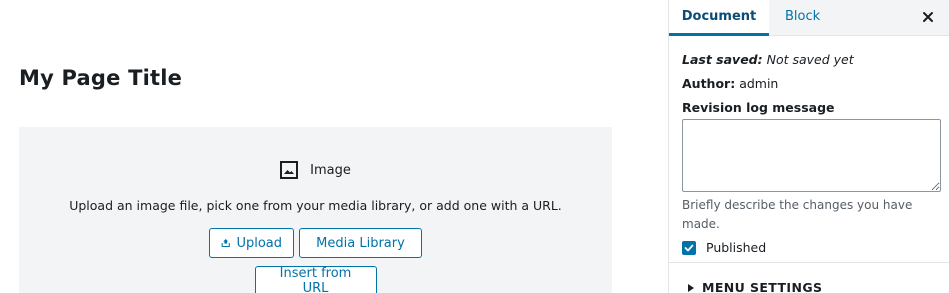  Describe the element at coordinates (225, 243) in the screenshot. I see `upload-icon` at that location.